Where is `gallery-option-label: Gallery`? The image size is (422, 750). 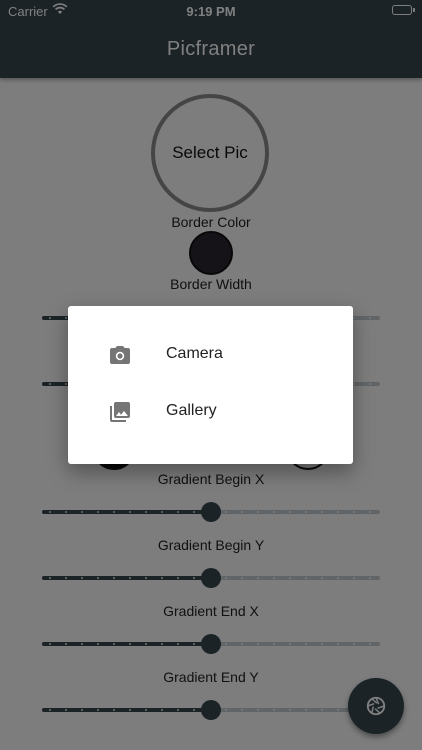
gallery-option-label: Gallery is located at coordinates (191, 410).